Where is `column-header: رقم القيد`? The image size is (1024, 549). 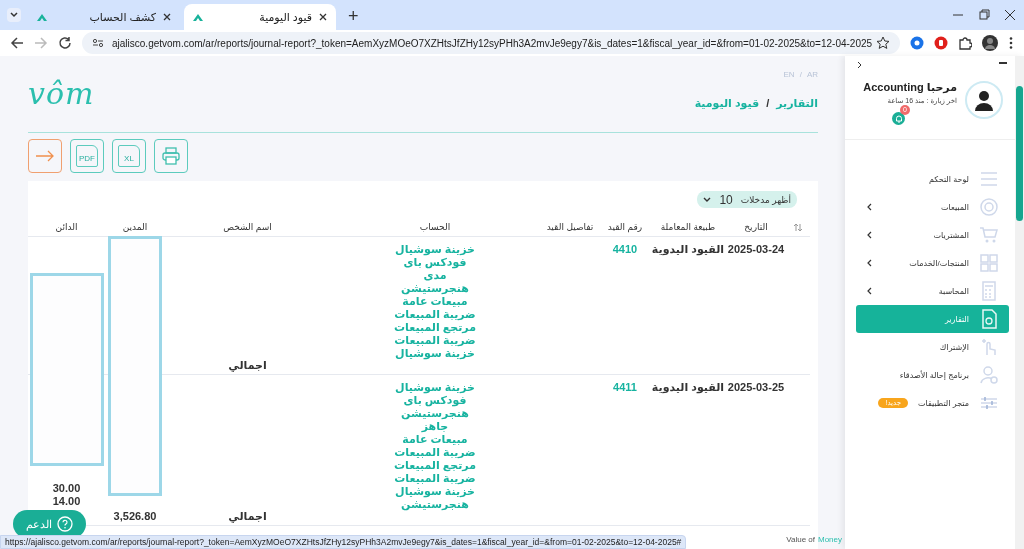
column-header: رقم القيد is located at coordinates (625, 227).